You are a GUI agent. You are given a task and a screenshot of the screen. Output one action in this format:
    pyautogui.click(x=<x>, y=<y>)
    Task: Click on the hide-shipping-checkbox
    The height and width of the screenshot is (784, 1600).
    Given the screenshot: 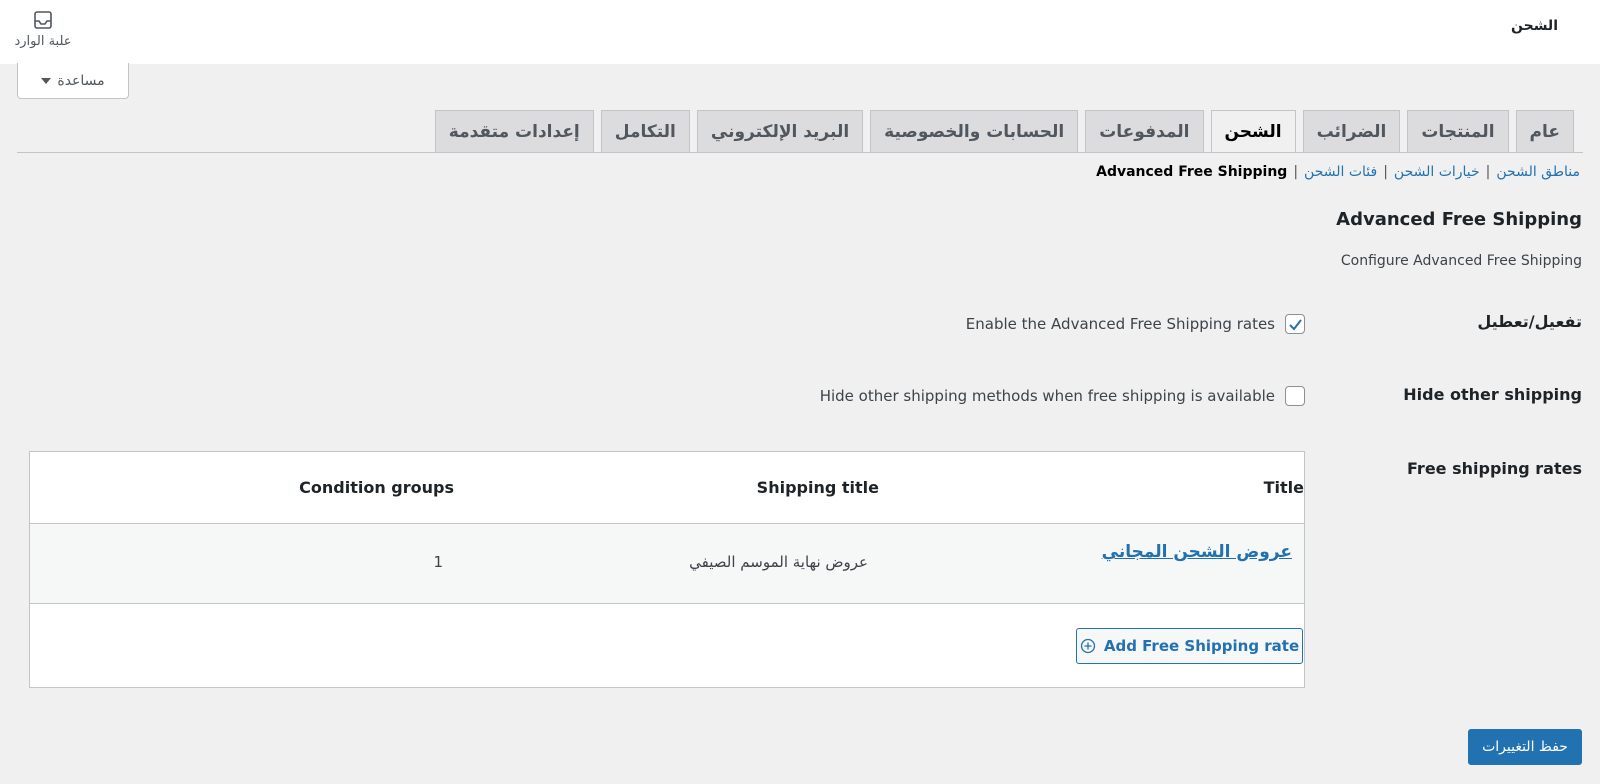 What is the action you would take?
    pyautogui.click(x=1295, y=396)
    